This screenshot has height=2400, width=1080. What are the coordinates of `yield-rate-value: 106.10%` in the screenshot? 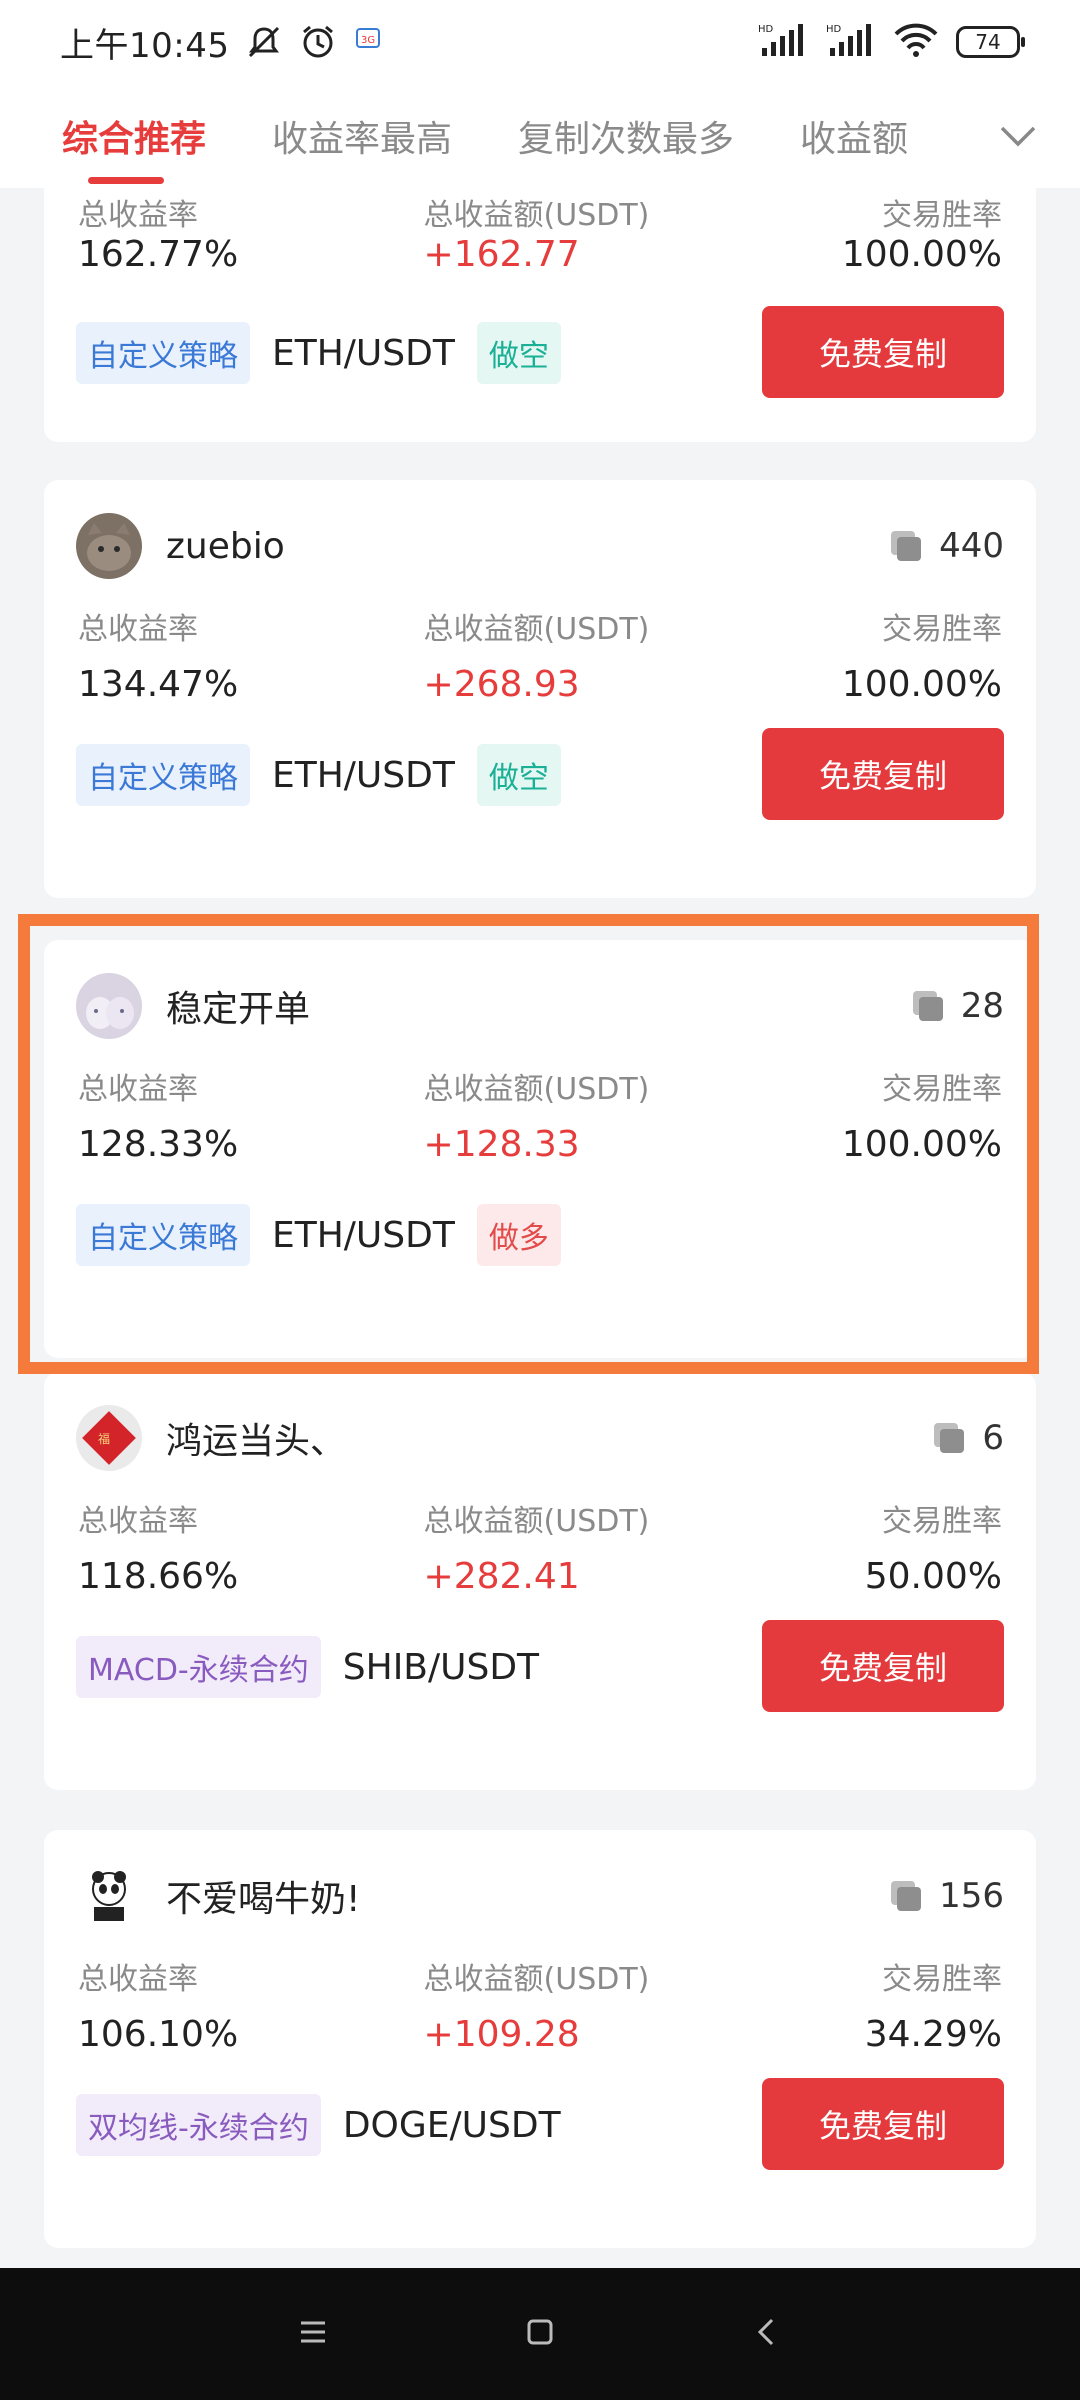 It's located at (158, 2034).